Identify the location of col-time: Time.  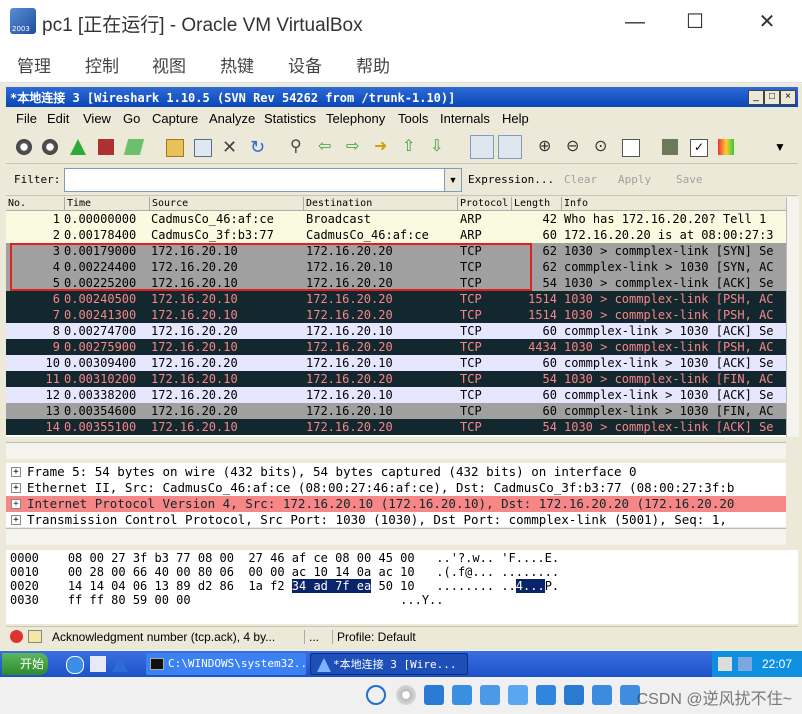
(107, 203).